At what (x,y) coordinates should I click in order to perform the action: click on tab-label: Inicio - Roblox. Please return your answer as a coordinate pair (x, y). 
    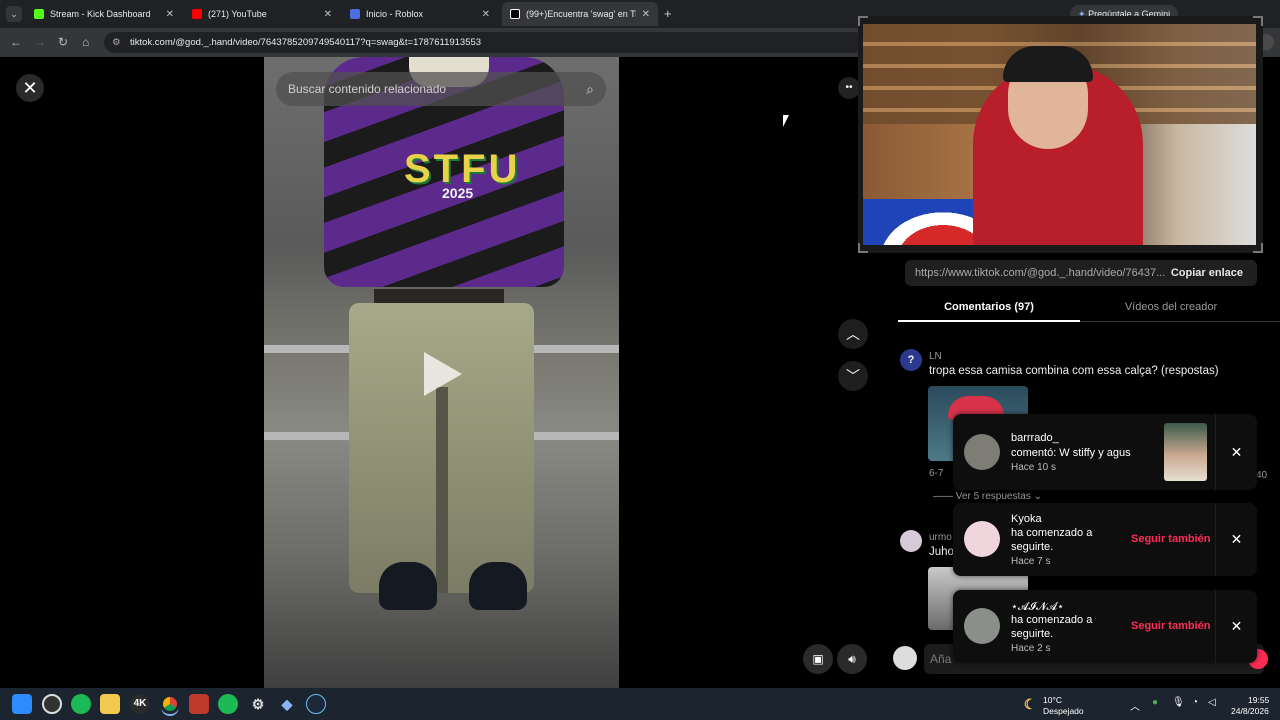
    Looking at the image, I should click on (395, 14).